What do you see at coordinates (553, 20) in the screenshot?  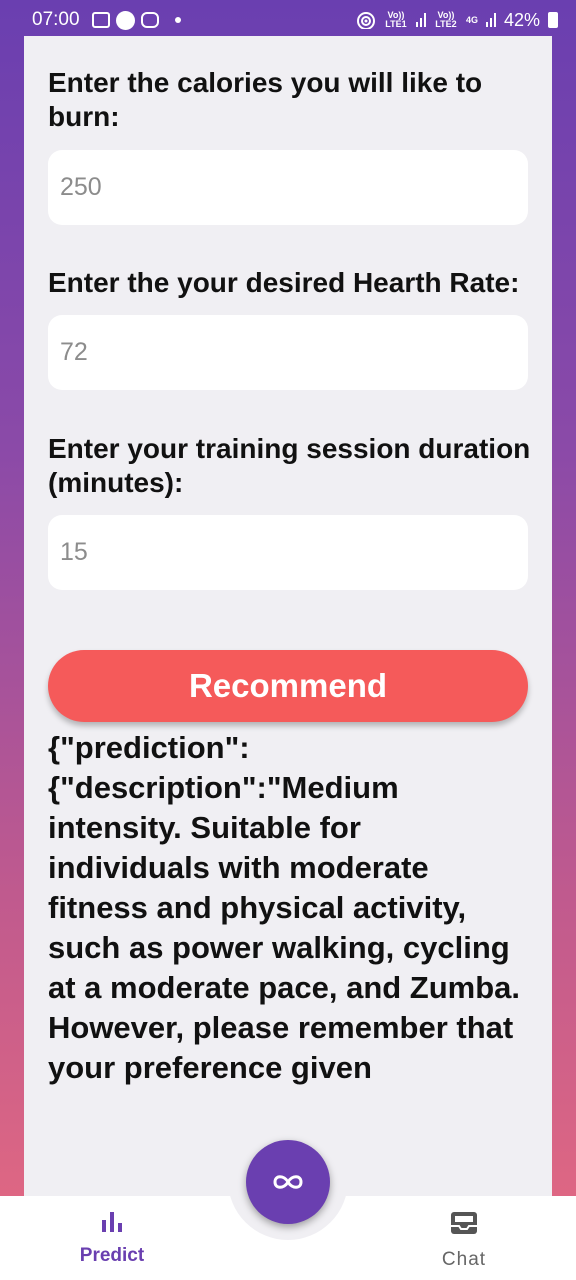 I see `battery-icon` at bounding box center [553, 20].